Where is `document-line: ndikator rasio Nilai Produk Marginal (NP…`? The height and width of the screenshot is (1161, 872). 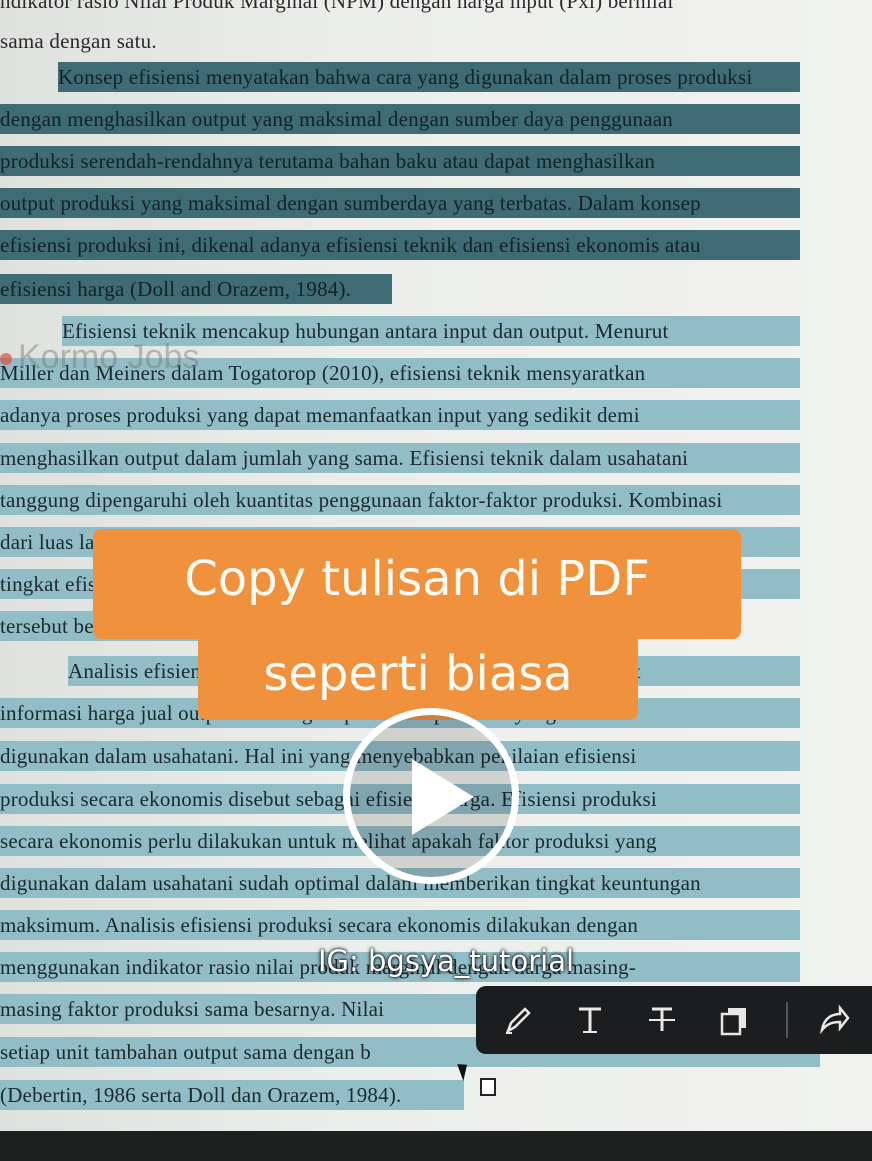
document-line: ndikator rasio Nilai Produk Marginal (NP… is located at coordinates (337, 6).